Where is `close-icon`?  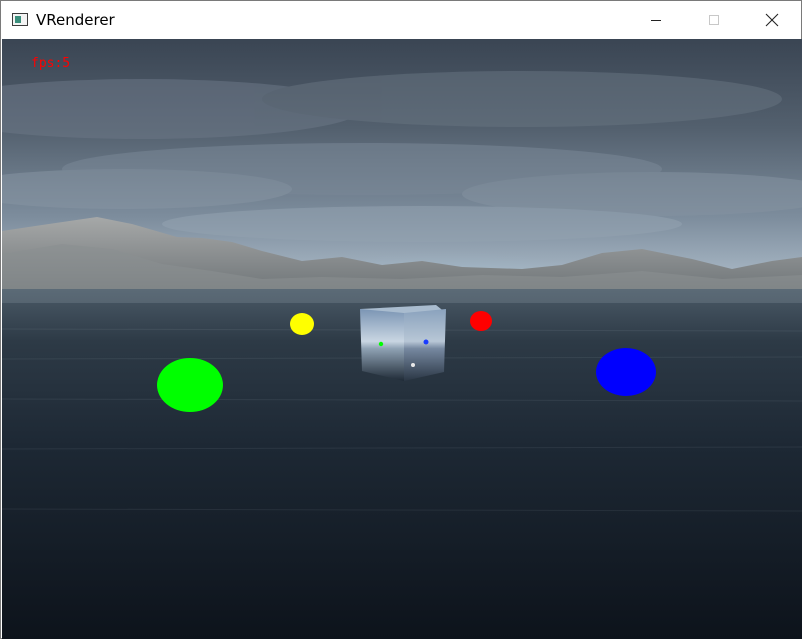 close-icon is located at coordinates (772, 20).